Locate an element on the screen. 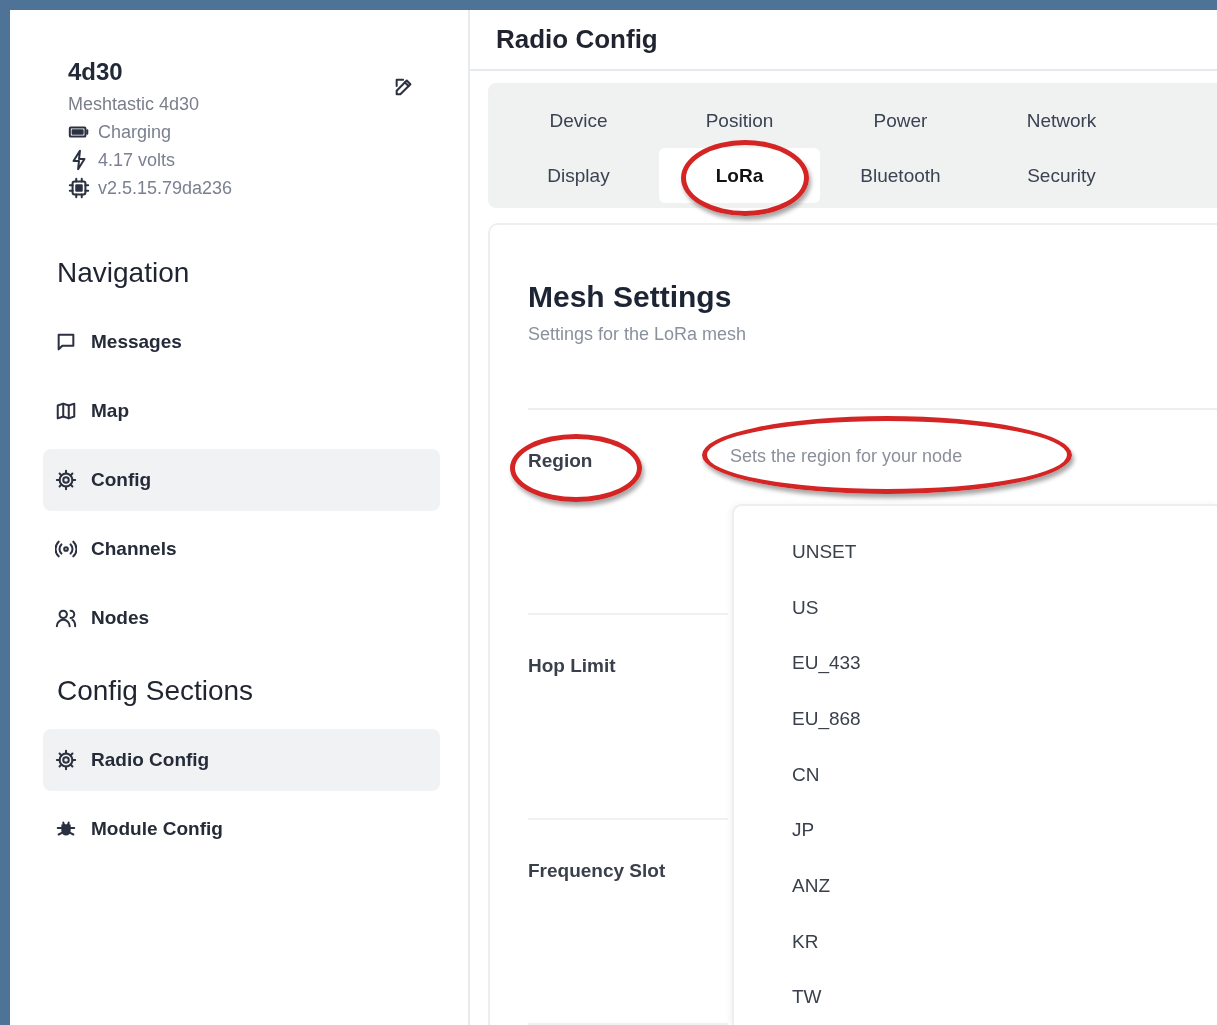  device-model: Meshtastic 4d30 is located at coordinates (134, 104).